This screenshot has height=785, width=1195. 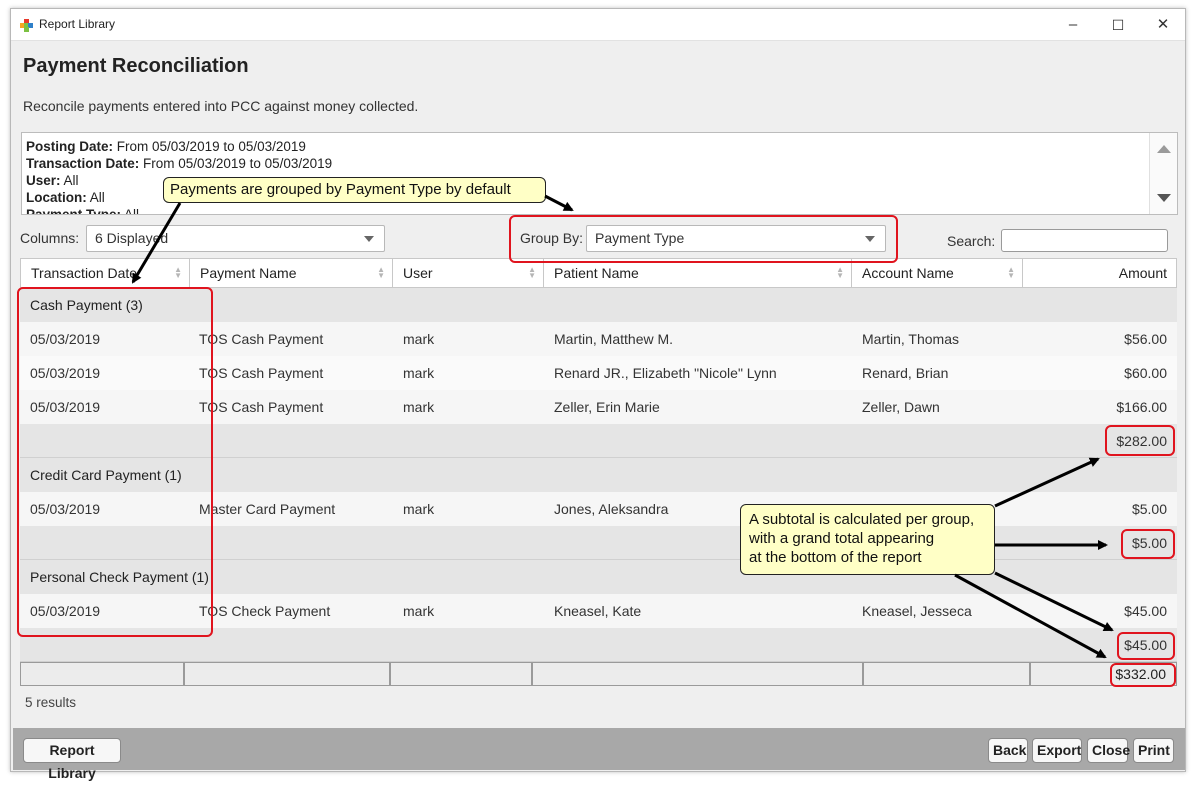 What do you see at coordinates (905, 373) in the screenshot?
I see `table-cell: Renard, Brian` at bounding box center [905, 373].